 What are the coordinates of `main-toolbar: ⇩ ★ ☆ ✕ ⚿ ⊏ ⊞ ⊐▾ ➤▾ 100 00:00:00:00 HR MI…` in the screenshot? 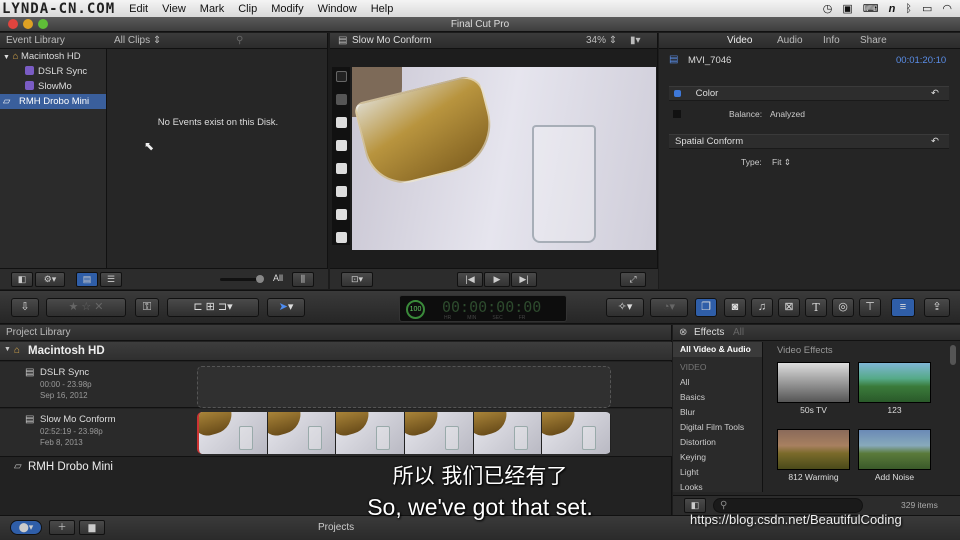 It's located at (480, 307).